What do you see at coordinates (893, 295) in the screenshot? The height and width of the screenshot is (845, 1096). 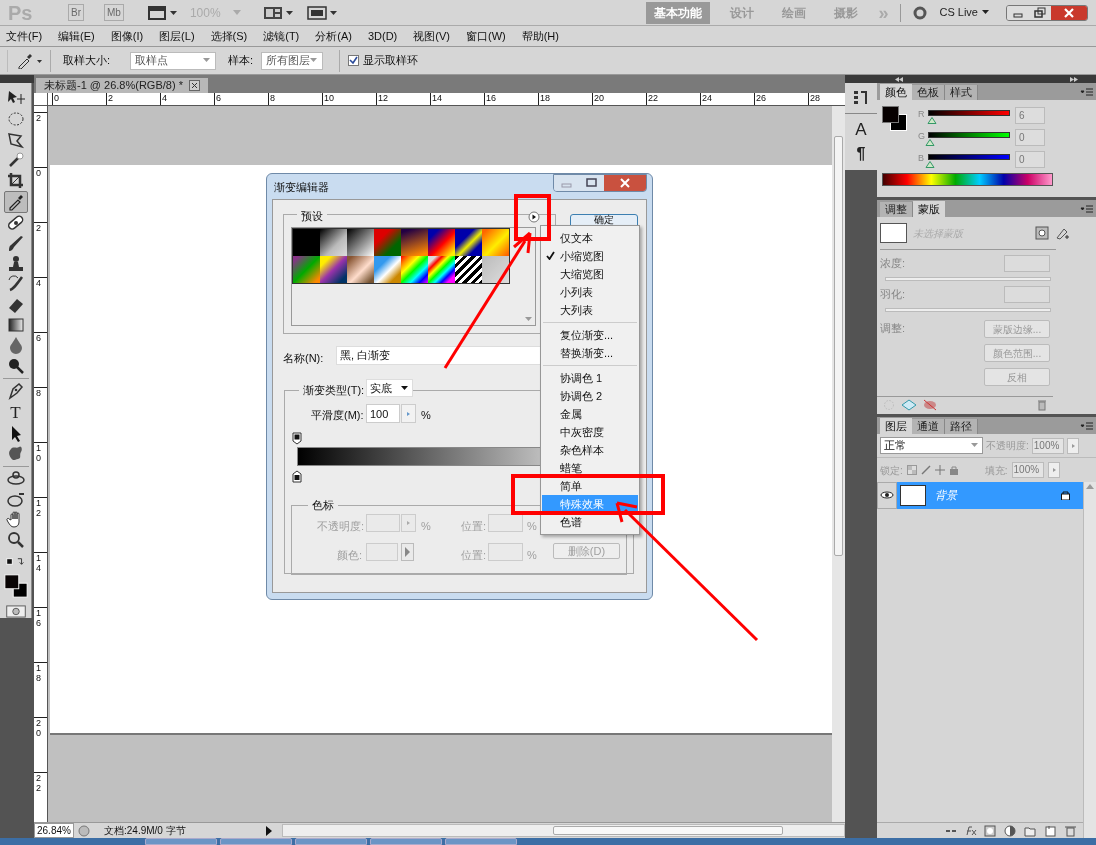 I see `feather-label: 羽化:` at bounding box center [893, 295].